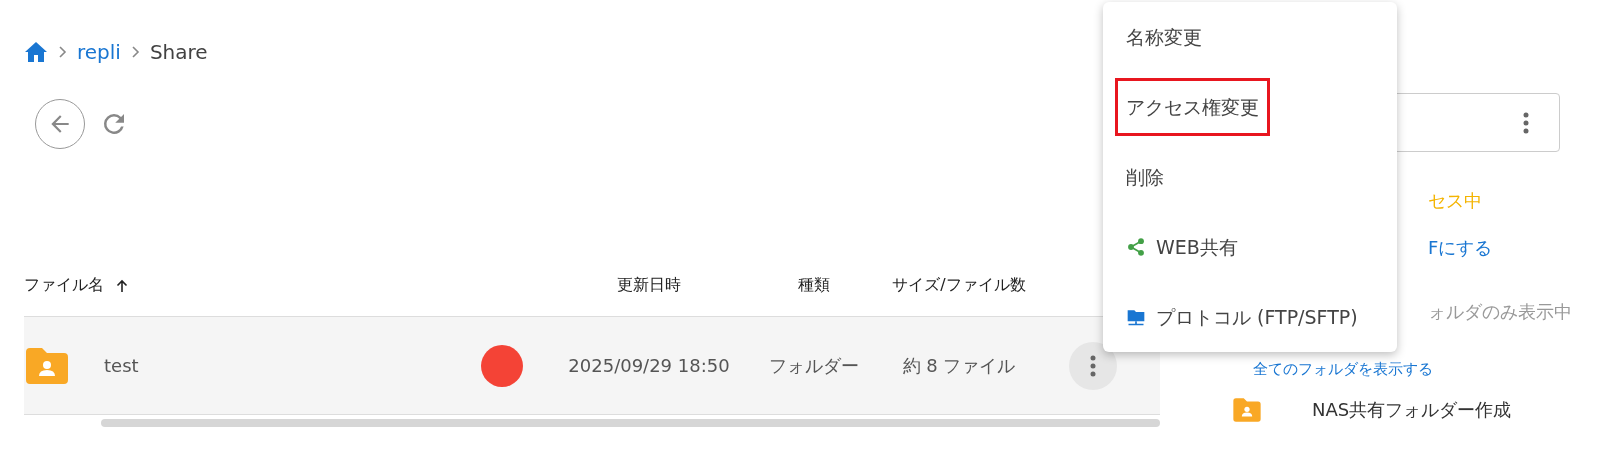 The height and width of the screenshot is (461, 1602). I want to click on breadcrumb-current: Share, so click(178, 52).